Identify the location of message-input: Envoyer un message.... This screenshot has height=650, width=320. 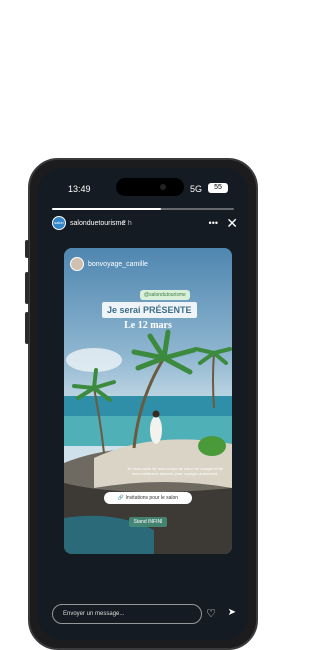
(127, 614).